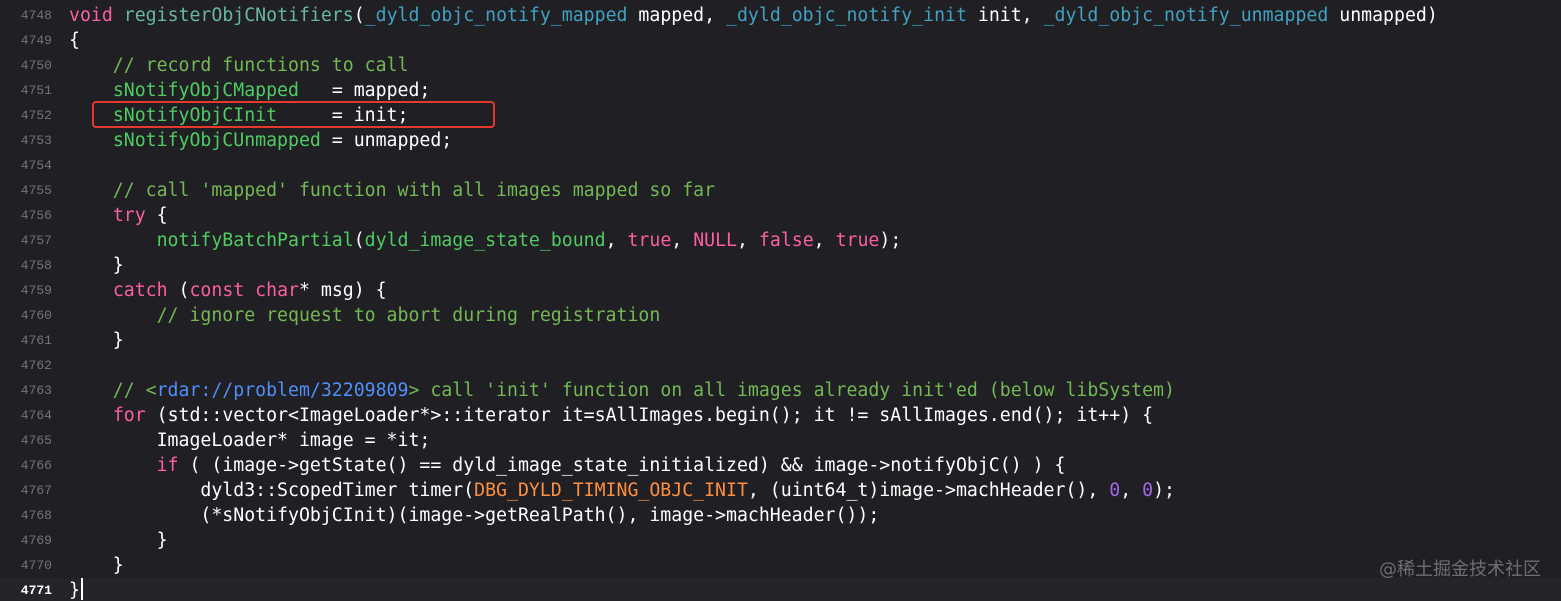 This screenshot has height=601, width=1561. I want to click on code-text: try {, so click(118, 215).